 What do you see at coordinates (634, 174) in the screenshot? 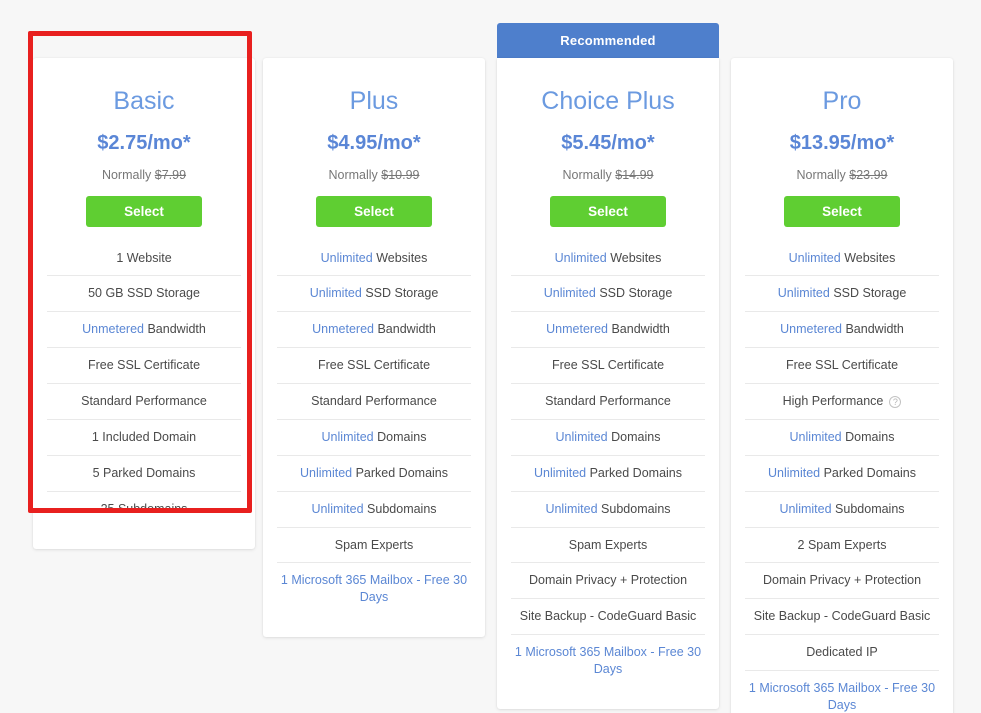
I see `original-price: $14.99` at bounding box center [634, 174].